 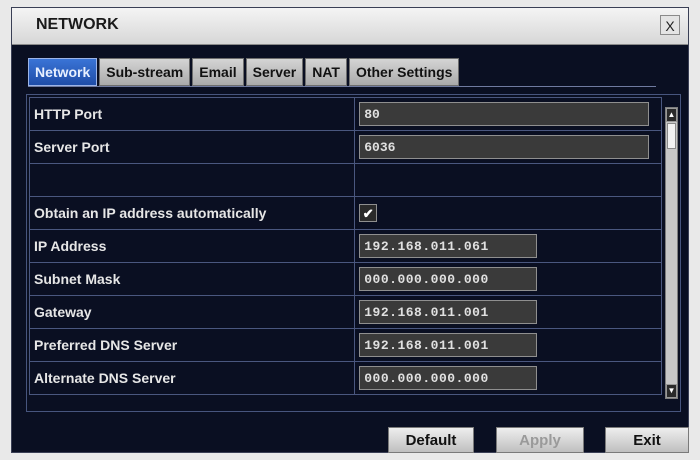 I want to click on table-row, so click(x=345, y=180).